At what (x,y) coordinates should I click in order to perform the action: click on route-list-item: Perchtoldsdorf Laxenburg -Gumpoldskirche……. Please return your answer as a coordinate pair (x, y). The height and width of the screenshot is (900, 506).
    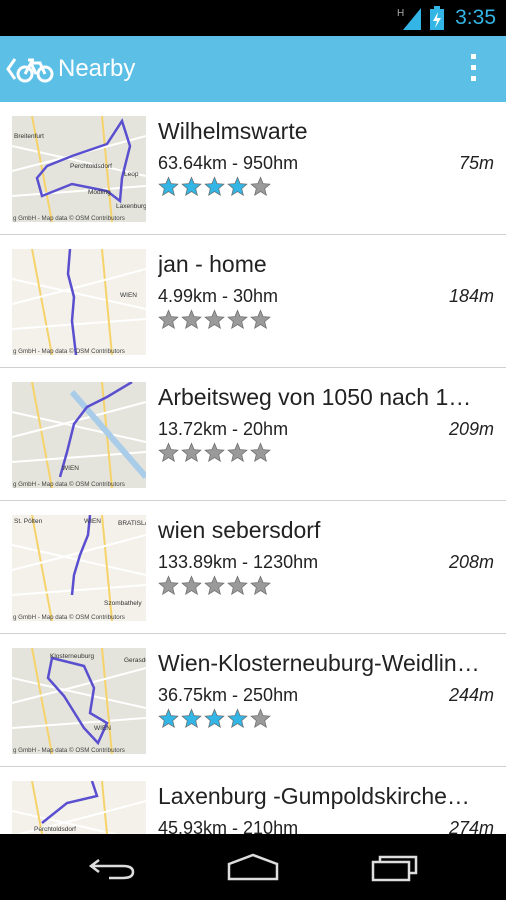
    Looking at the image, I should click on (253, 800).